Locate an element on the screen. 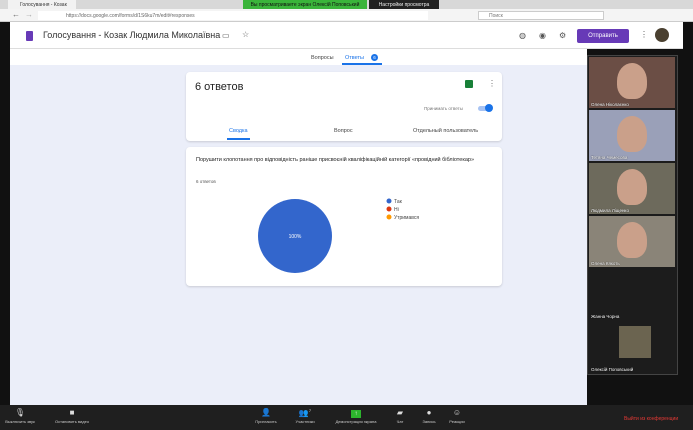 This screenshot has width=693, height=430. participant-video: Олена Ніколаєнко is located at coordinates (632, 82).